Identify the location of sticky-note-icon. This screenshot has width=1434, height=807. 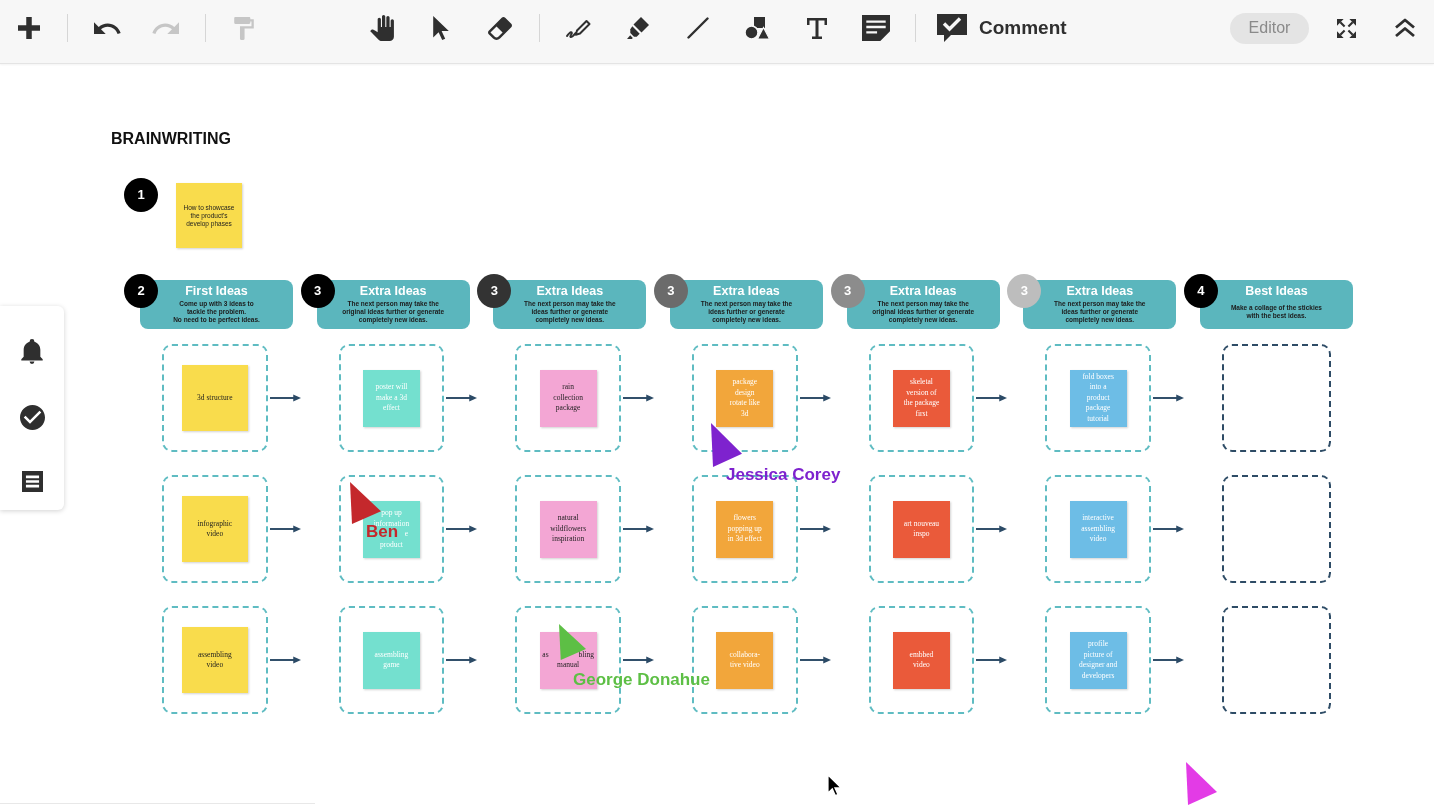
(876, 28).